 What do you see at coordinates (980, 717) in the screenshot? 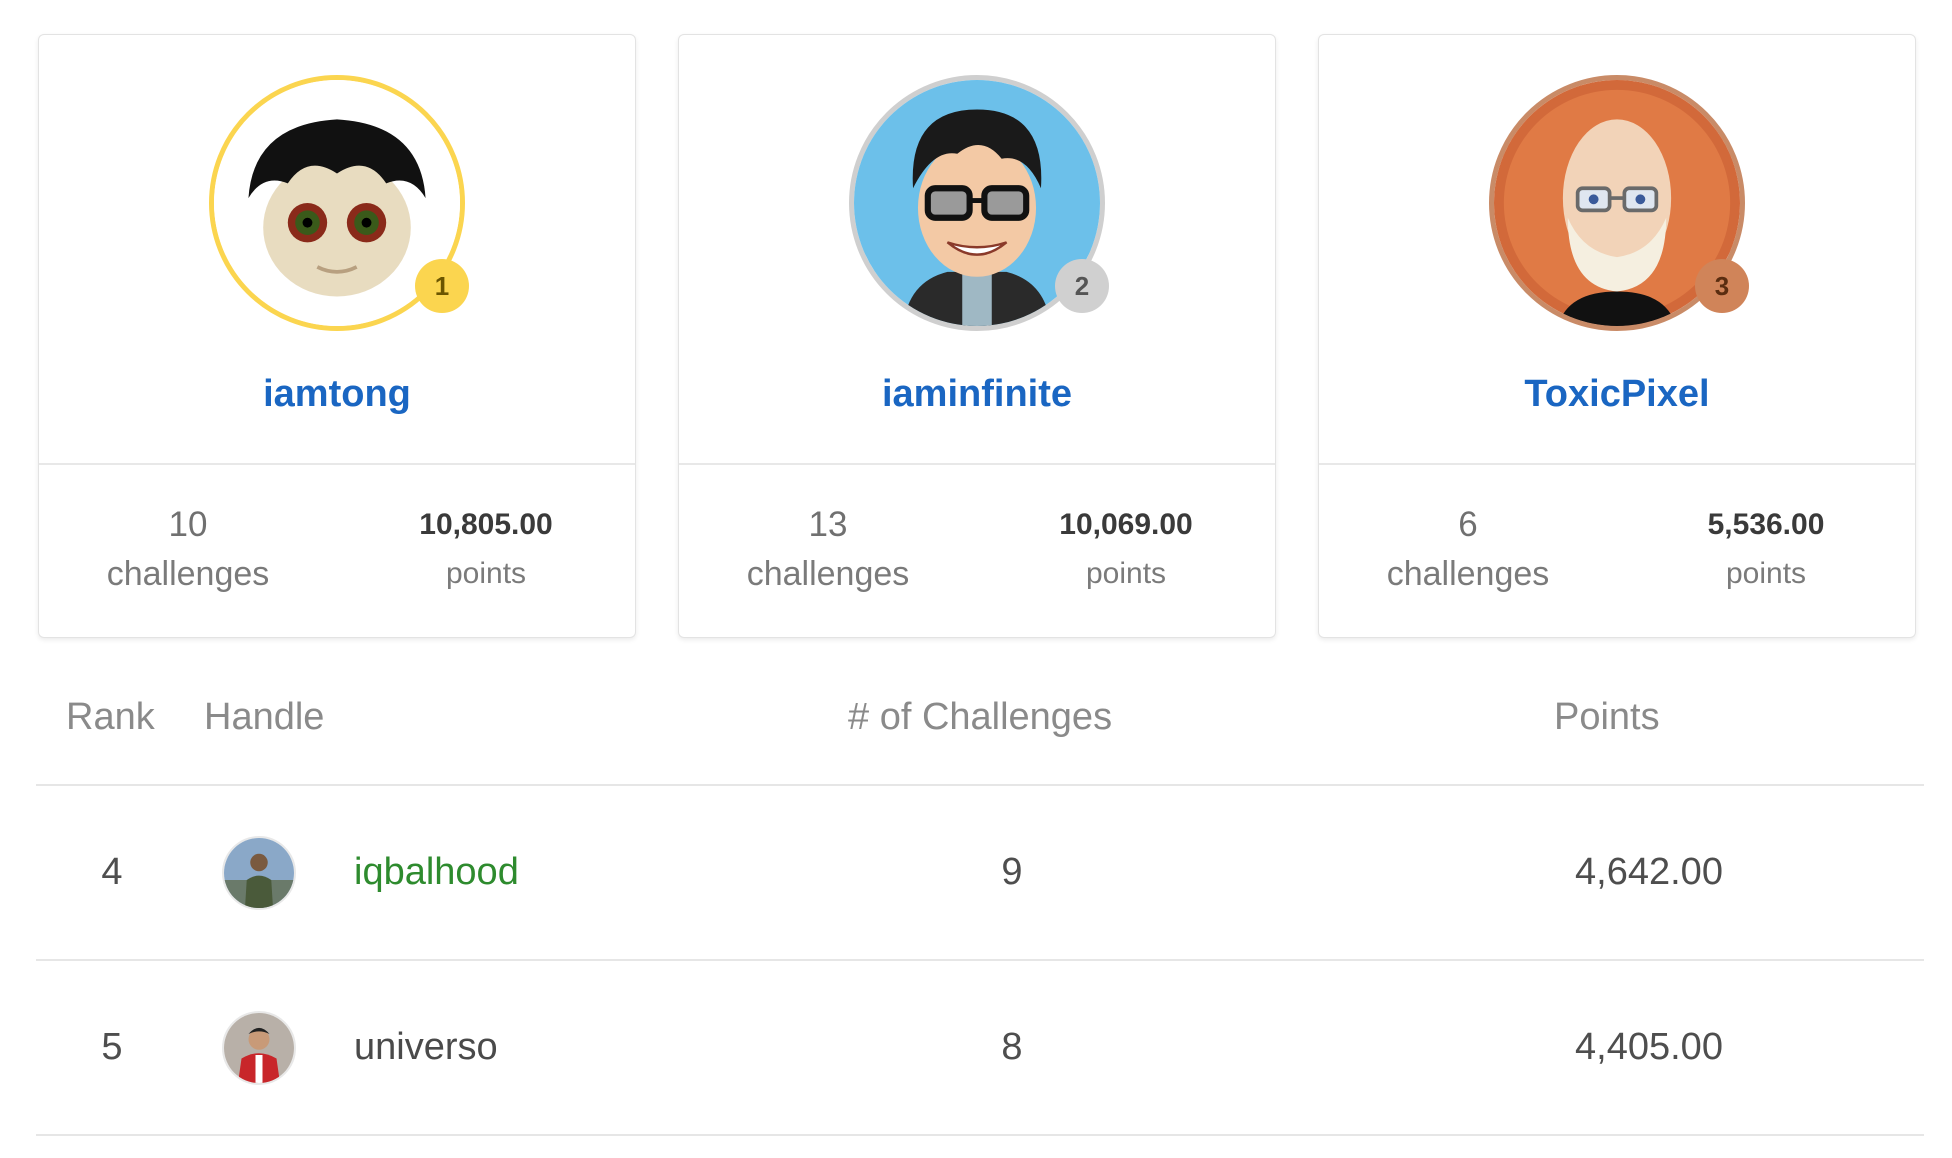
I see `header-challenges: # of Challenges` at bounding box center [980, 717].